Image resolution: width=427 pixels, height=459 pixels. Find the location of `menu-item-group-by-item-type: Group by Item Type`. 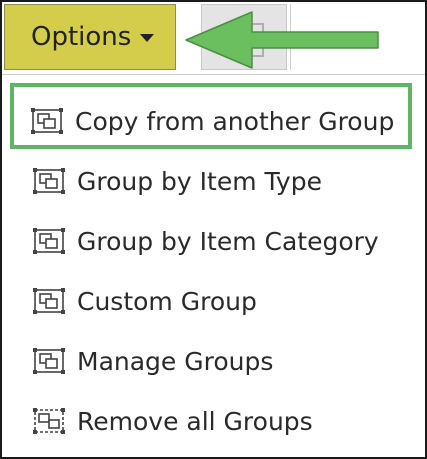

menu-item-group-by-item-type: Group by Item Type is located at coordinates (177, 181).